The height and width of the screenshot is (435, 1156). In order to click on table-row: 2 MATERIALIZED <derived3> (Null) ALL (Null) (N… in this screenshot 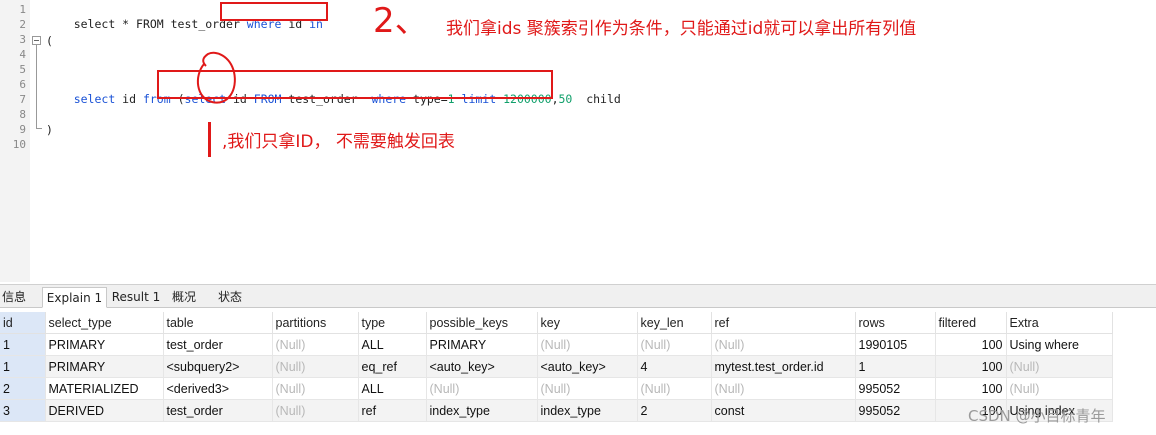, I will do `click(556, 388)`.